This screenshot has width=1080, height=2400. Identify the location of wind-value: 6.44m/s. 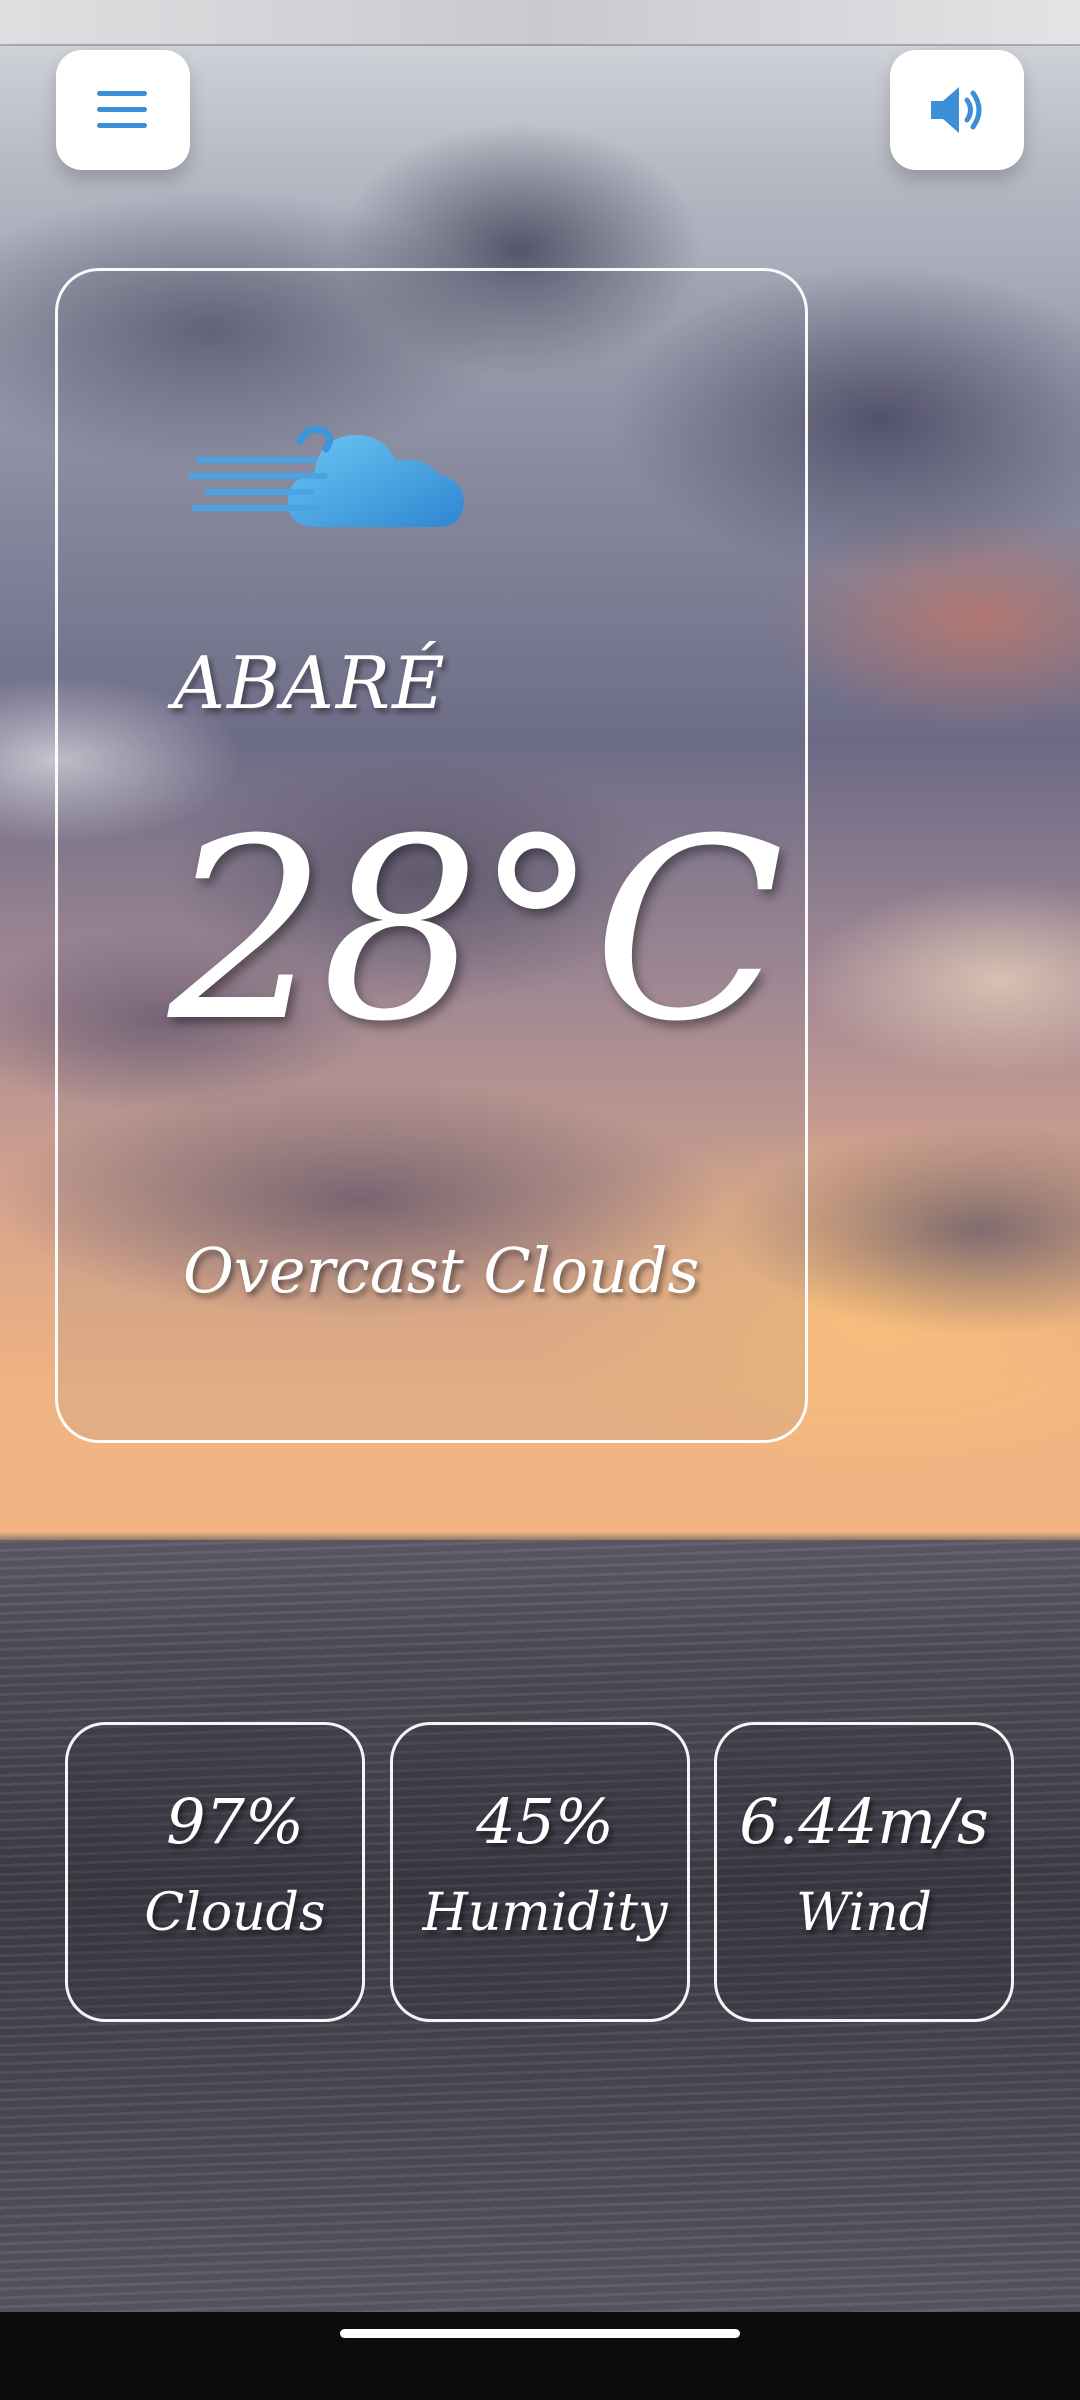
(864, 1821).